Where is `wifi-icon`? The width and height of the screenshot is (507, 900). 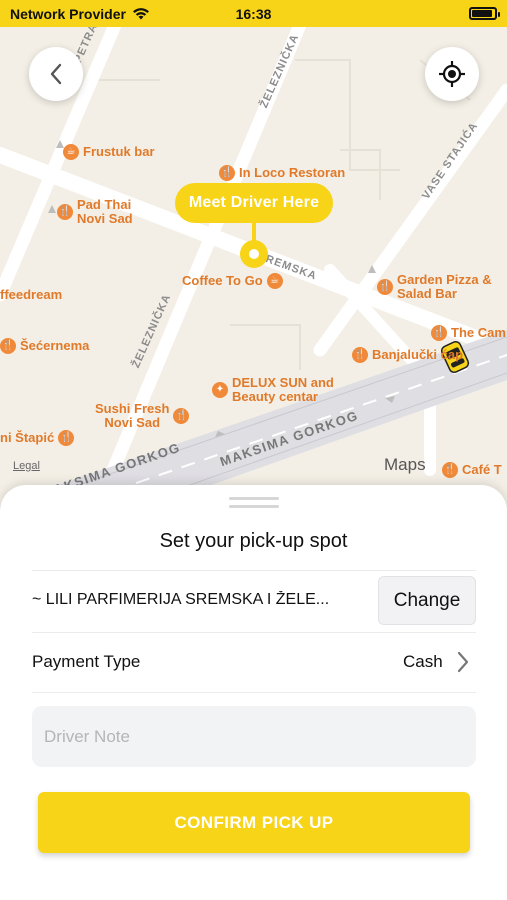 wifi-icon is located at coordinates (140, 14).